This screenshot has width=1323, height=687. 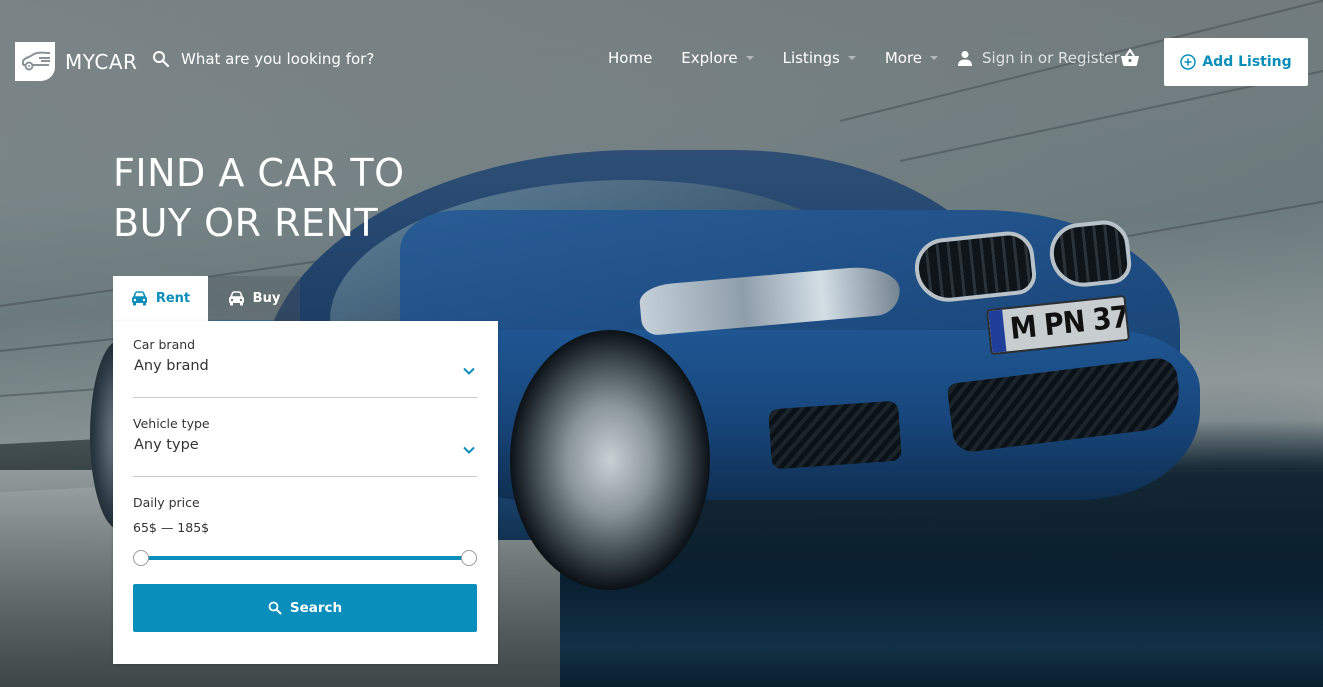 I want to click on brand-logo: MYCAR, so click(x=76, y=61).